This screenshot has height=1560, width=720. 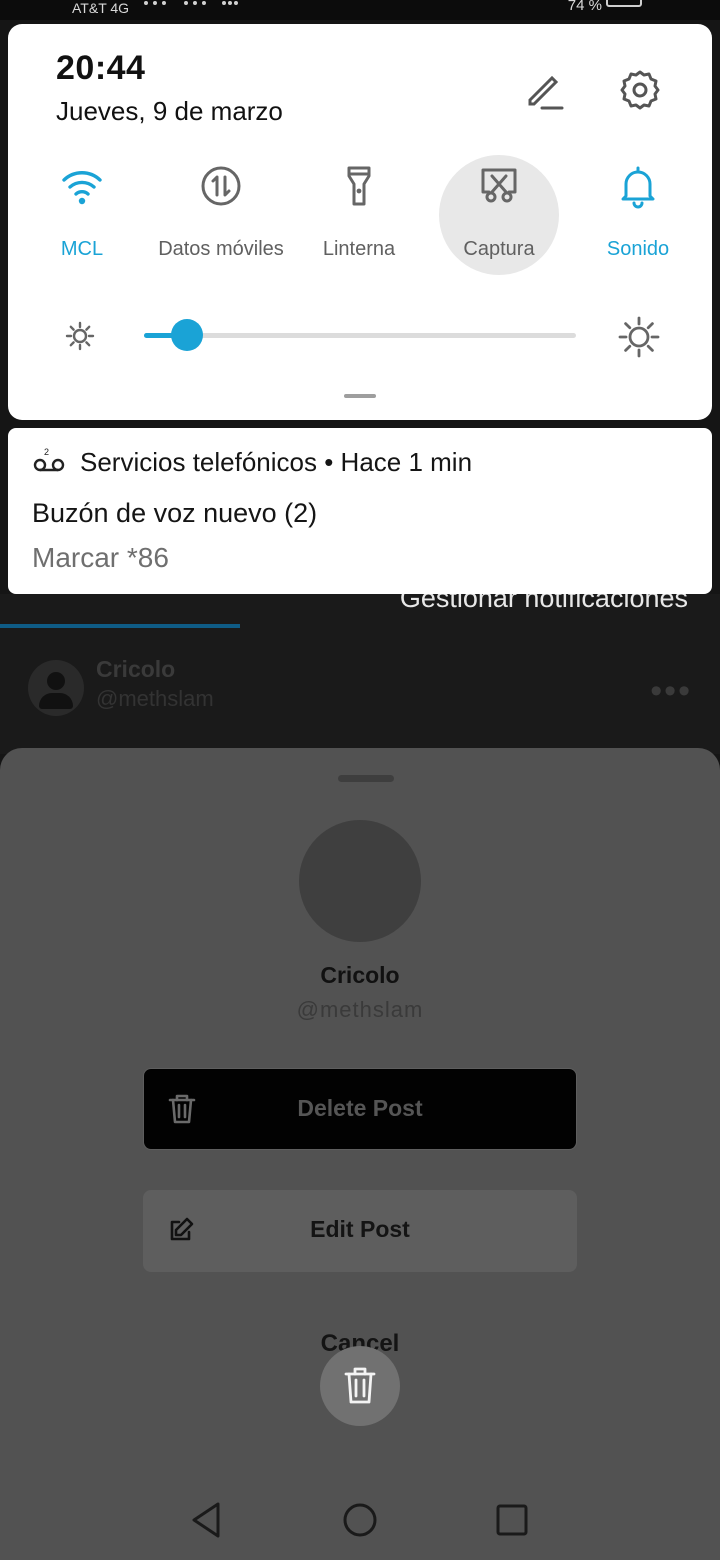 I want to click on battery-percent: 74 %, so click(x=584, y=7).